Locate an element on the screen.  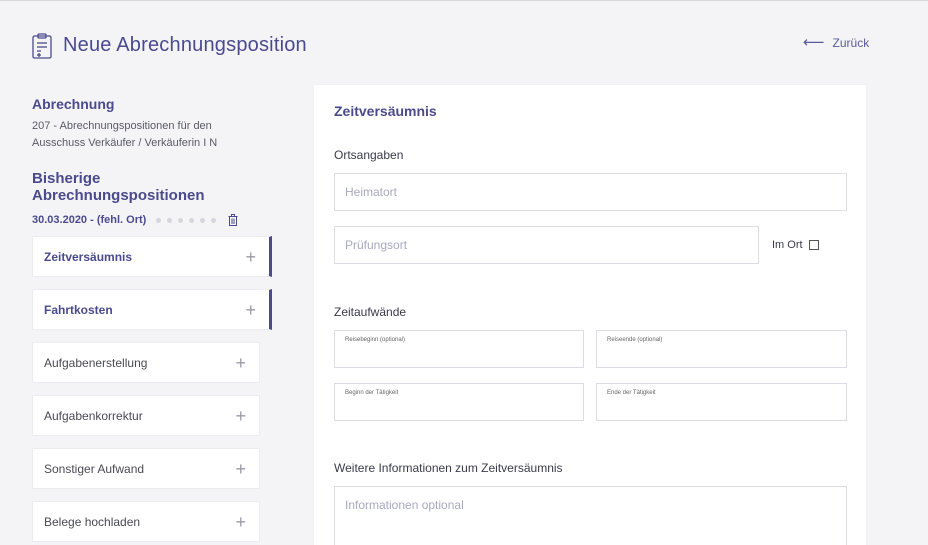
nav-item-fahrtkosten: Fahrtkosten + is located at coordinates (152, 309).